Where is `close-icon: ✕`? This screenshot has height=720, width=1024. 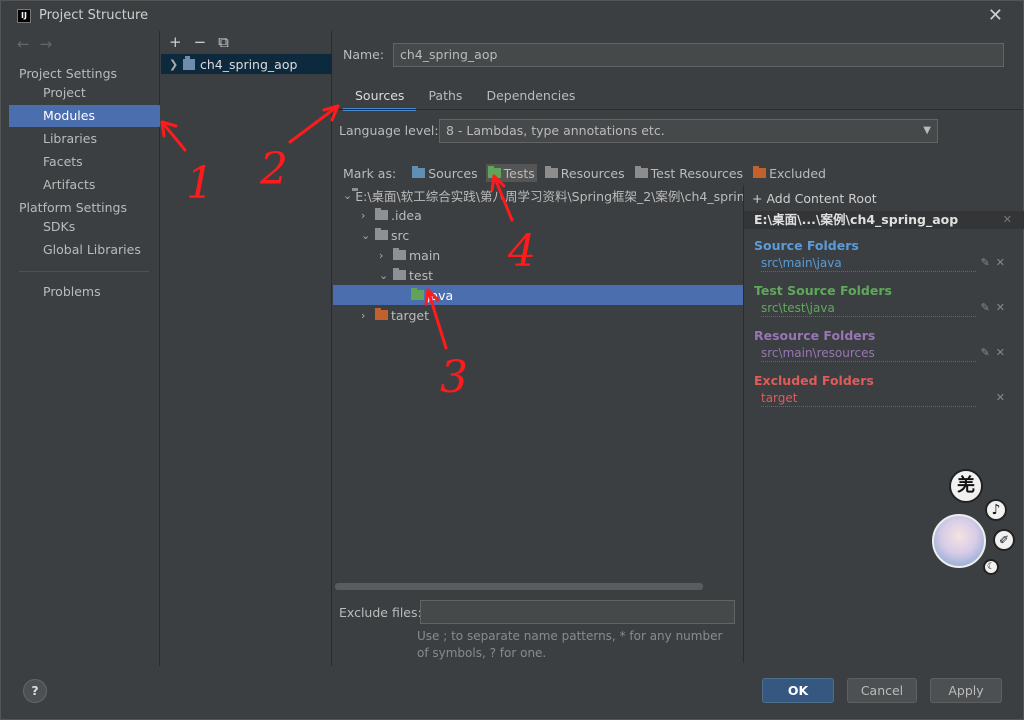
close-icon: ✕ is located at coordinates (995, 15).